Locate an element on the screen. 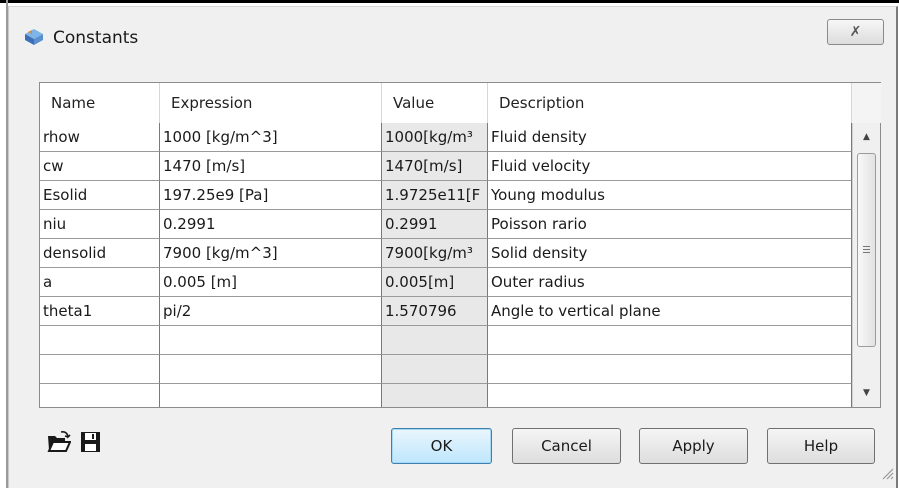  table-row: niu 0.2991 0.2991 Poisson rario is located at coordinates (446, 224).